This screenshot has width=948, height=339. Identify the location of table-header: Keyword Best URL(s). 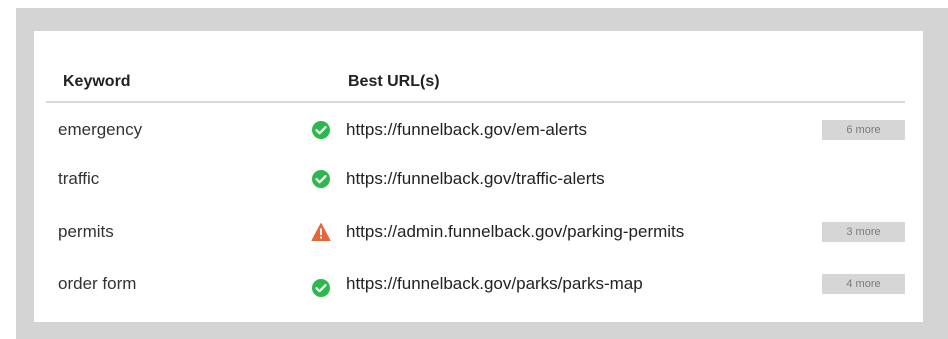
(475, 86).